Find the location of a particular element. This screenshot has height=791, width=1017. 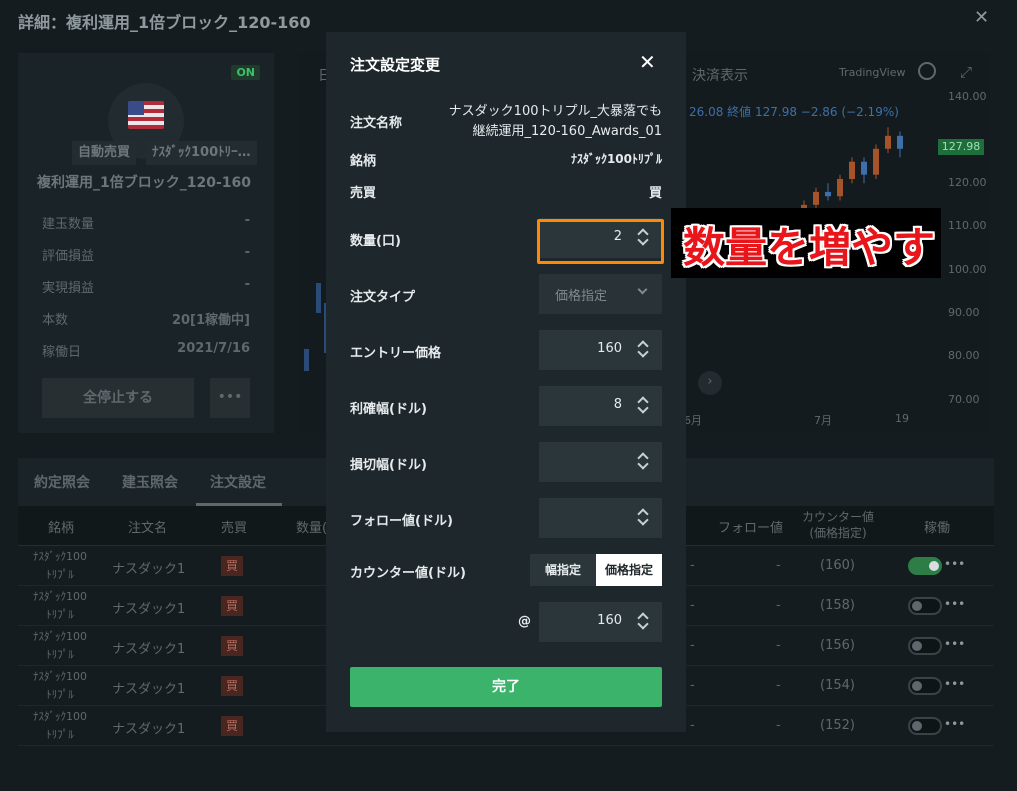

counter-mode-toggle: 幅指定 価格指定 is located at coordinates (596, 570).